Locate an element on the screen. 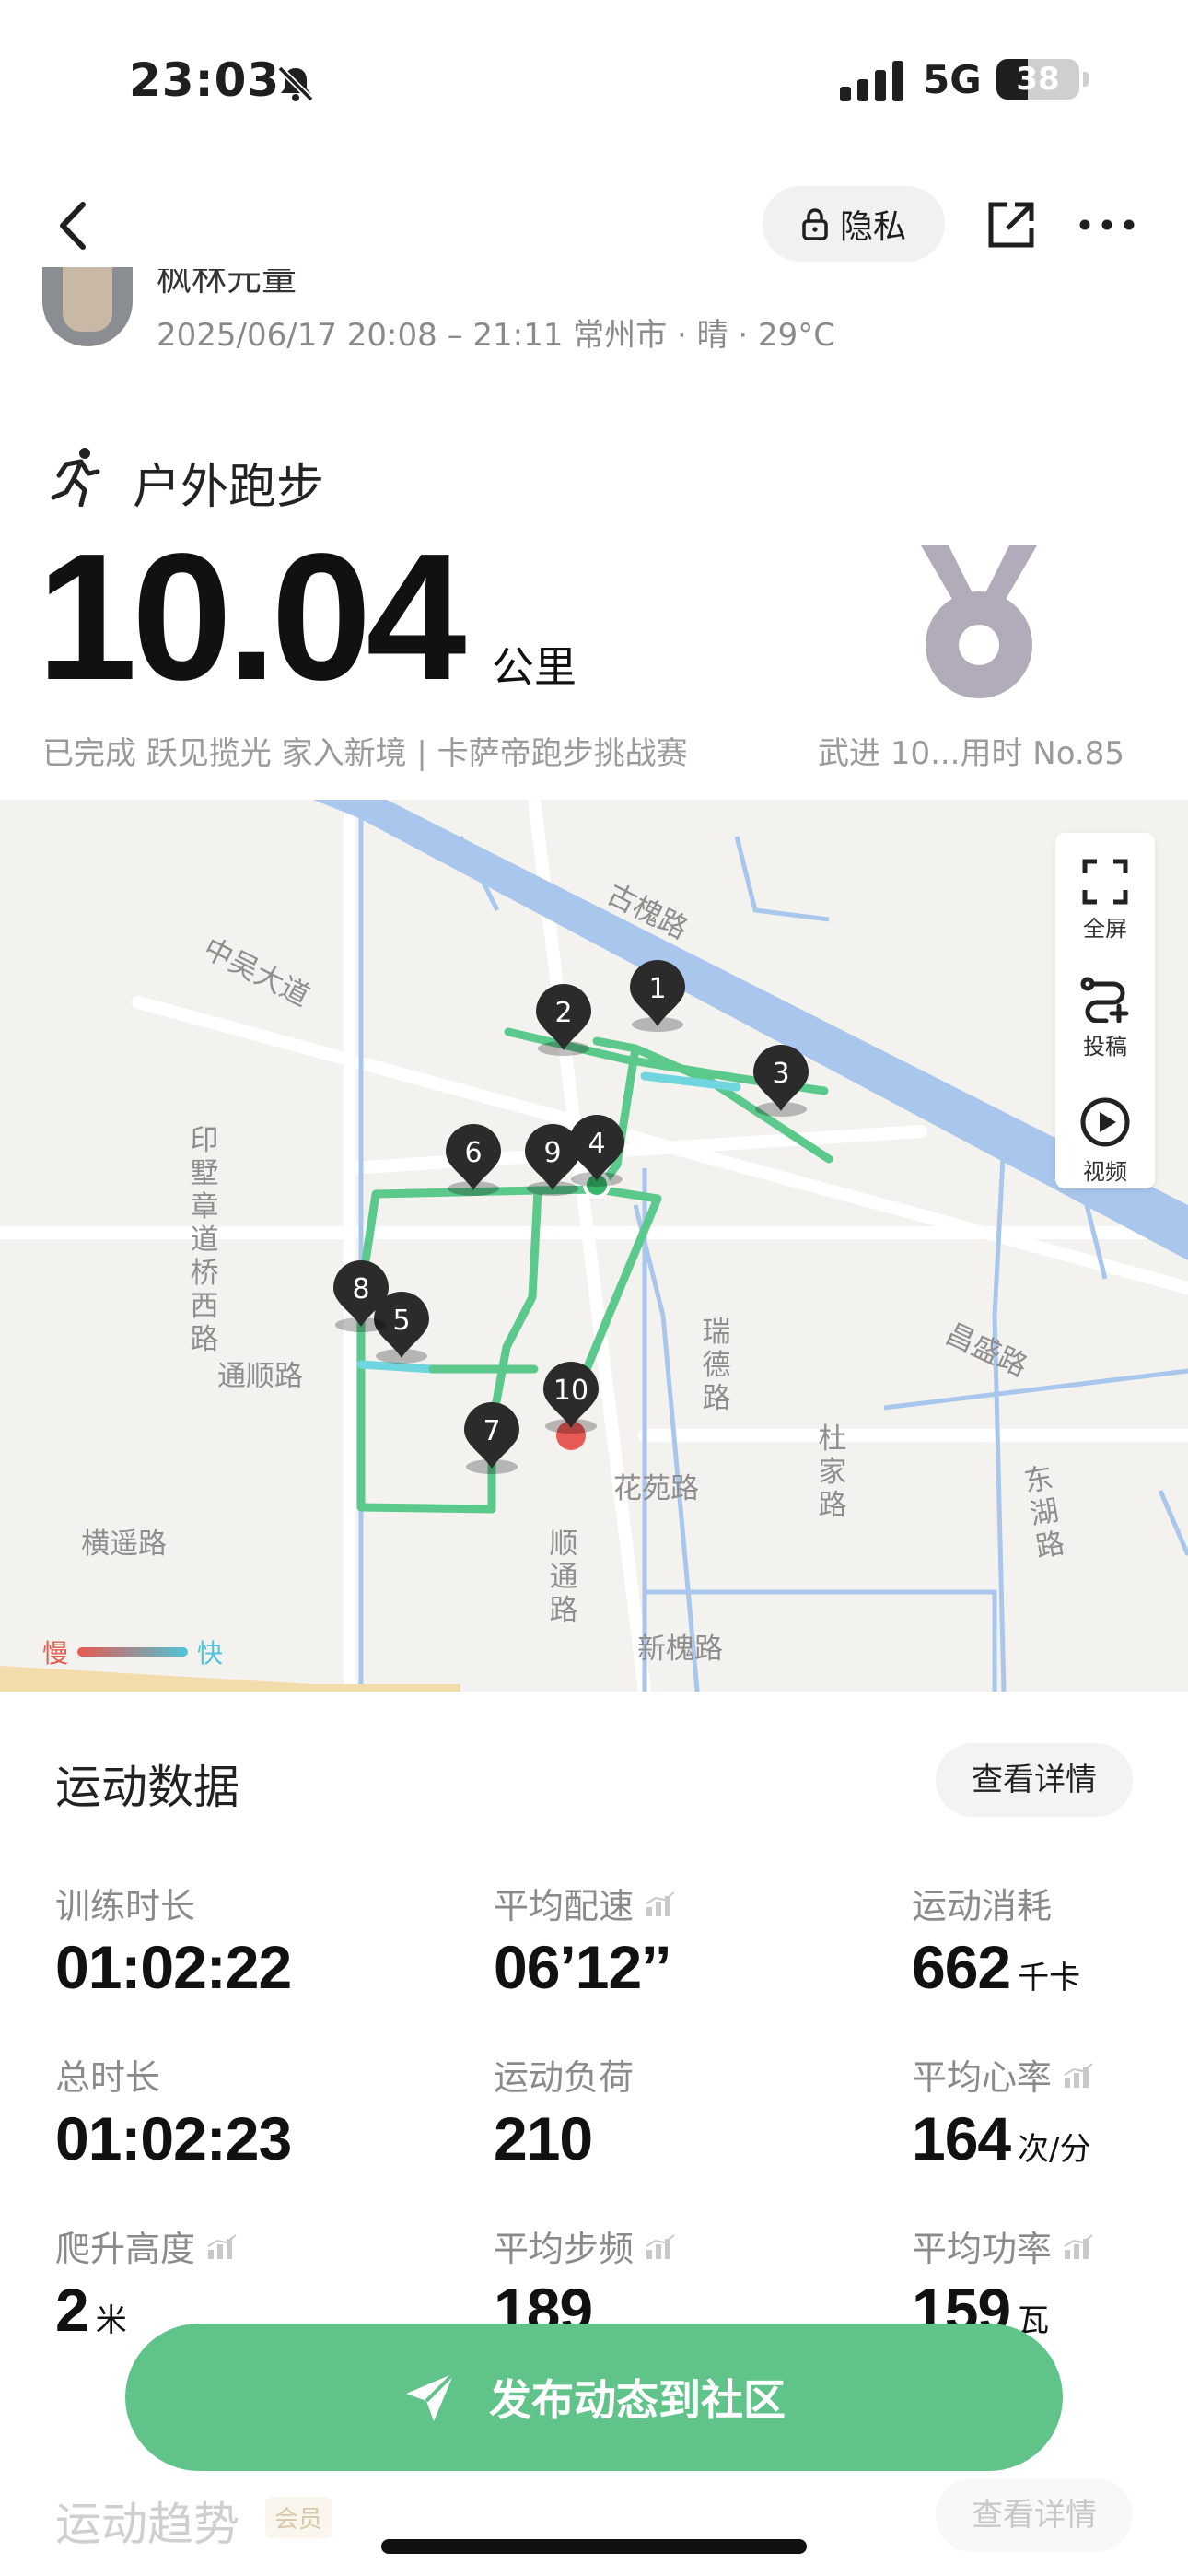 The width and height of the screenshot is (1188, 2576). route-marker-label: 10 is located at coordinates (570, 1391).